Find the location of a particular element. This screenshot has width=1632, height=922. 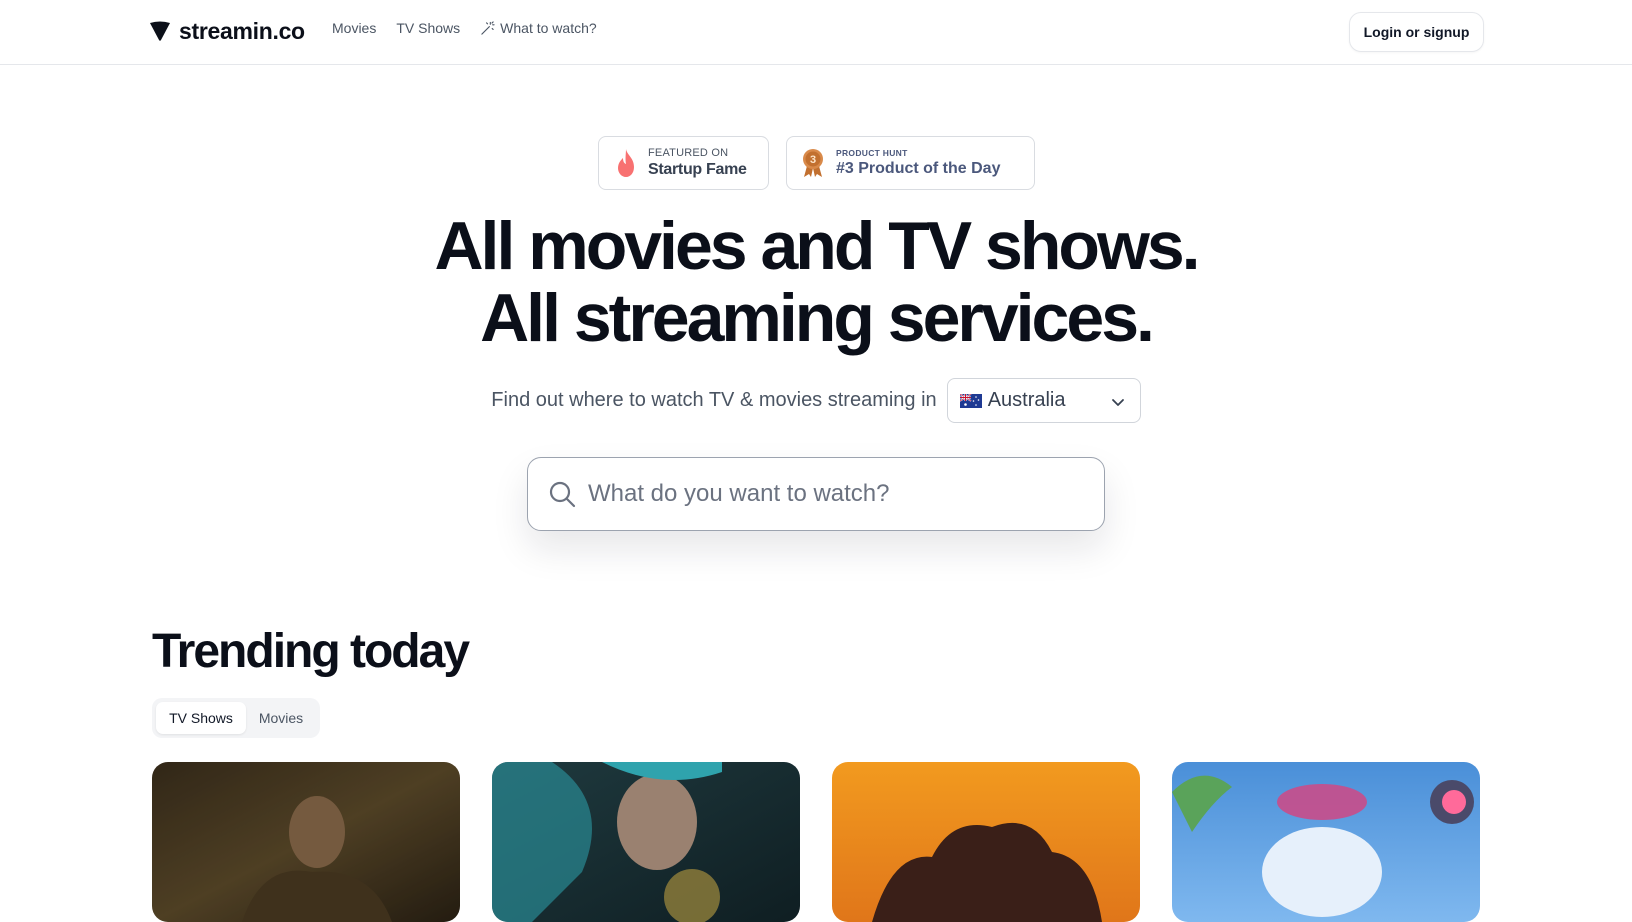

product-hunt-small: PRODUCT HUNT is located at coordinates (872, 152).